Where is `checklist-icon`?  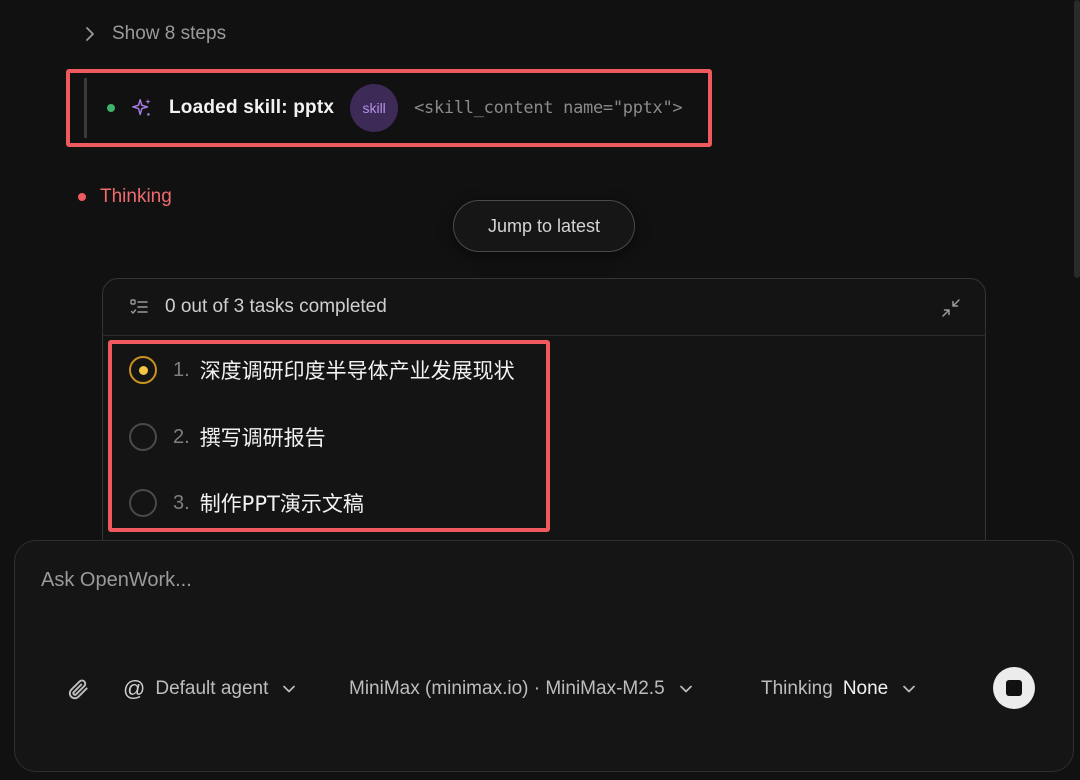
checklist-icon is located at coordinates (139, 306).